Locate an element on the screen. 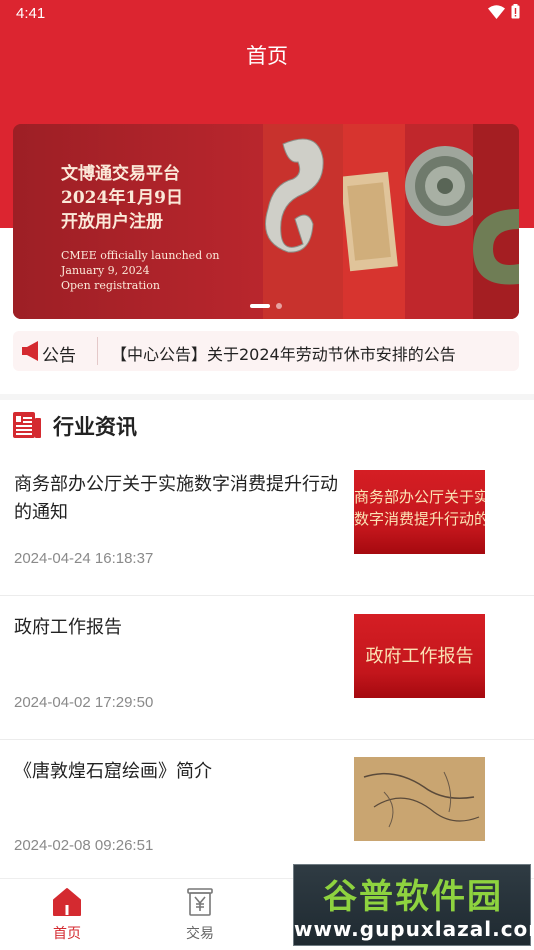 This screenshot has height=950, width=534. carousel-indicator is located at coordinates (266, 306).